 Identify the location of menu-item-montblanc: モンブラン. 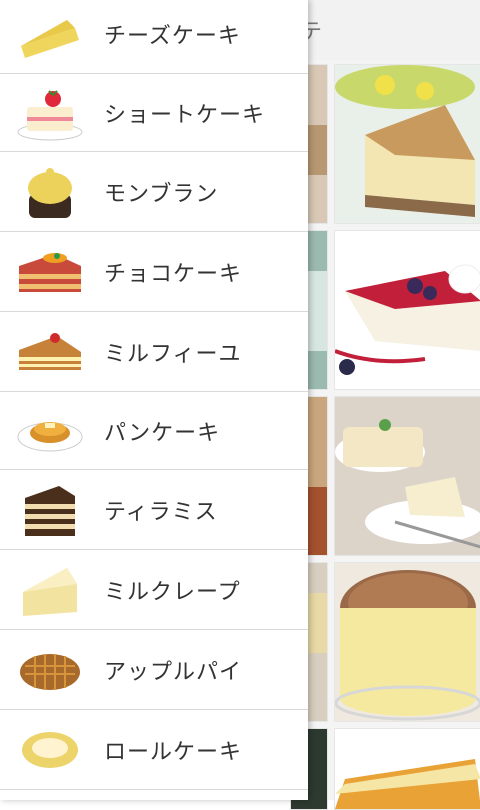
(154, 192).